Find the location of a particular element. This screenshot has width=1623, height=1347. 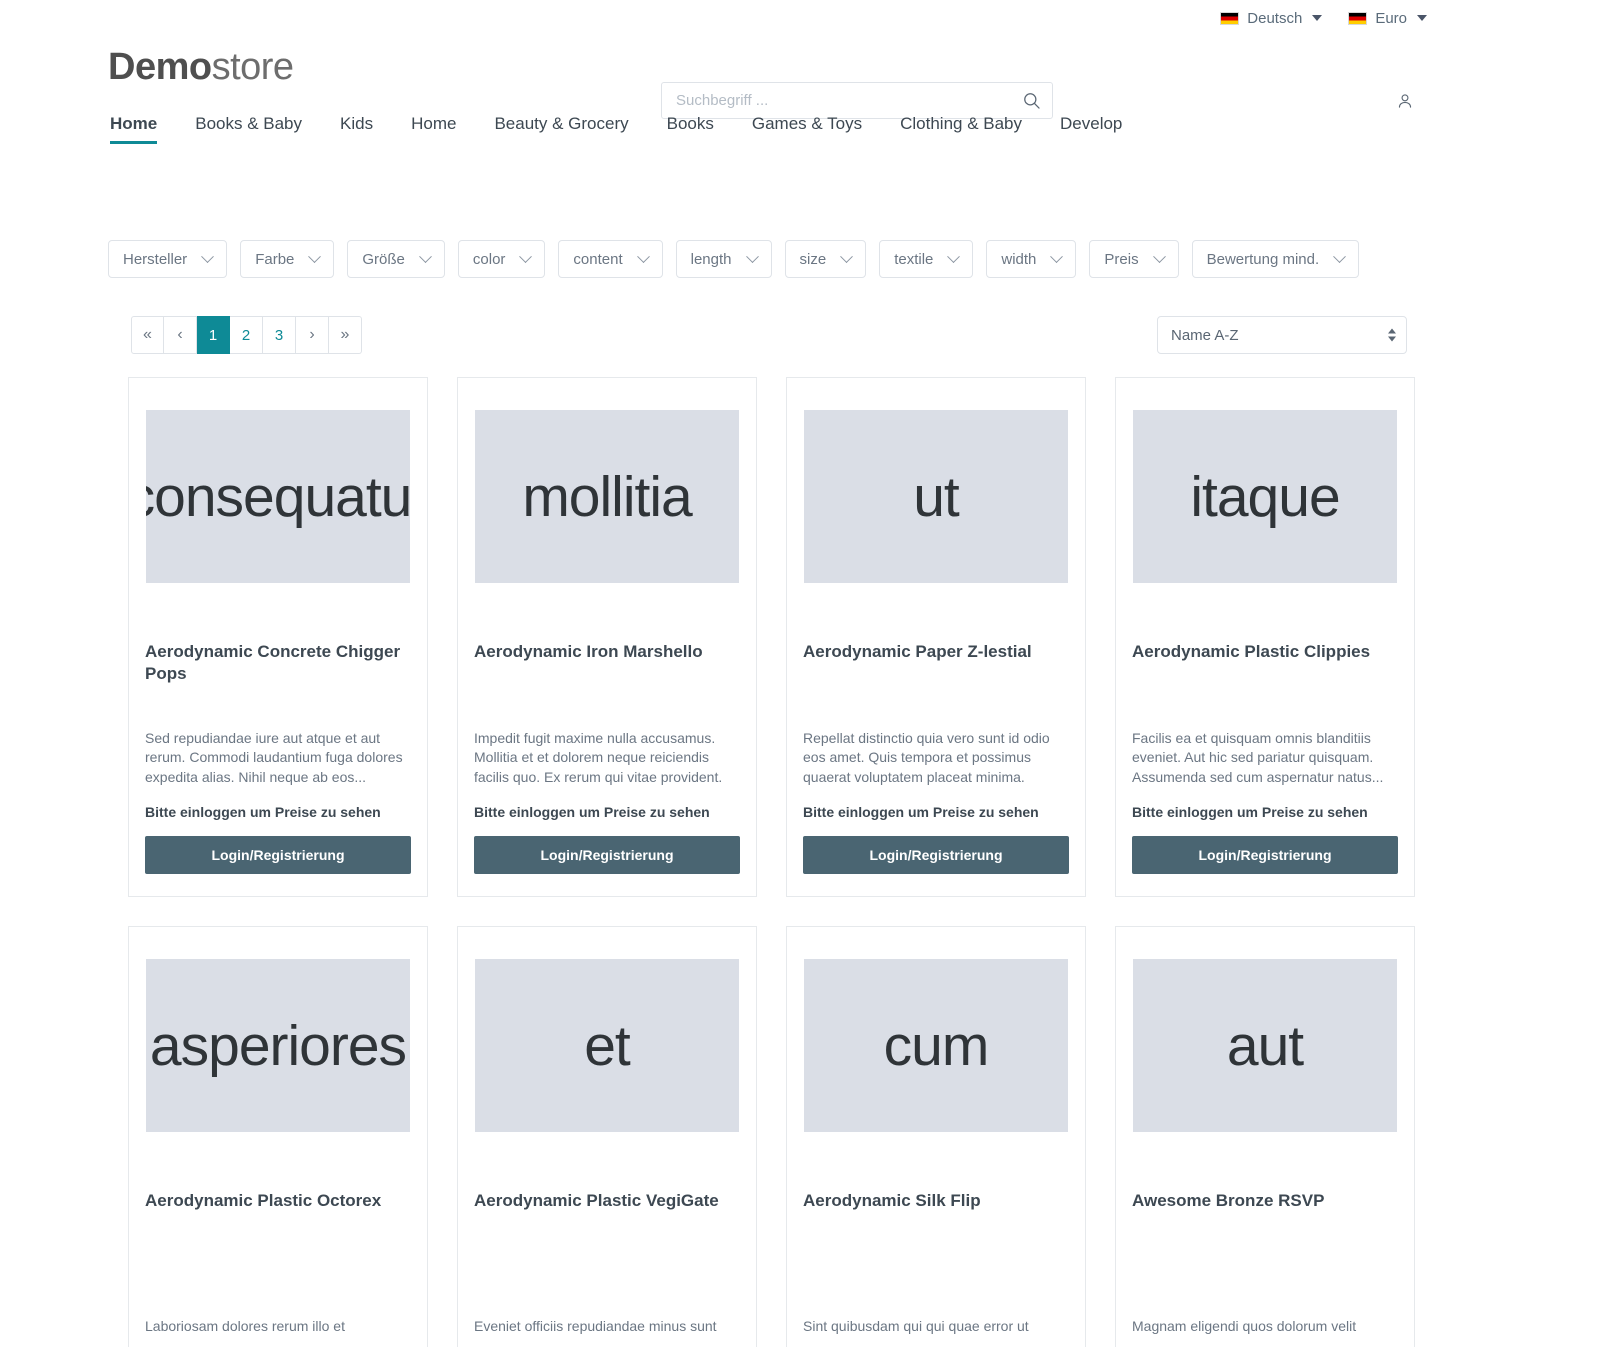

product-title: Aerodynamic Plastic Octorex is located at coordinates (278, 1213).